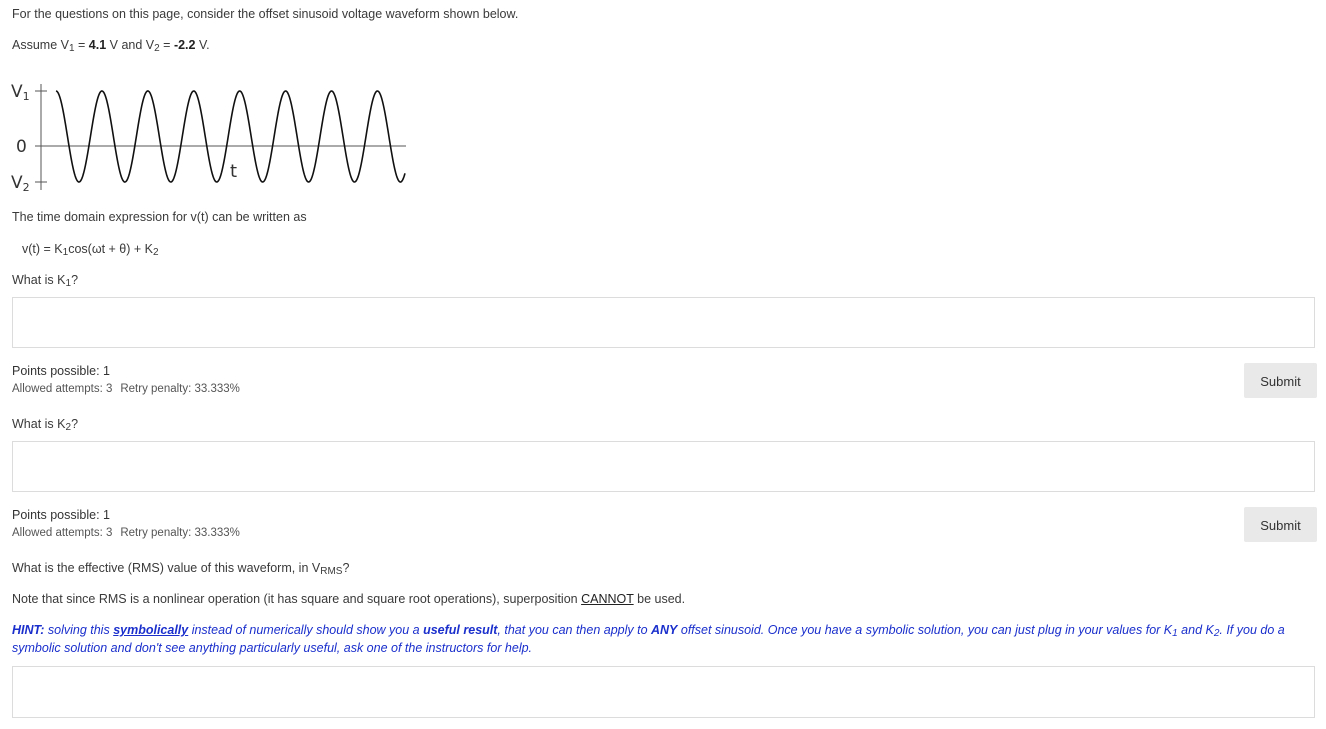  I want to click on q1-suffix: ?, so click(75, 280).